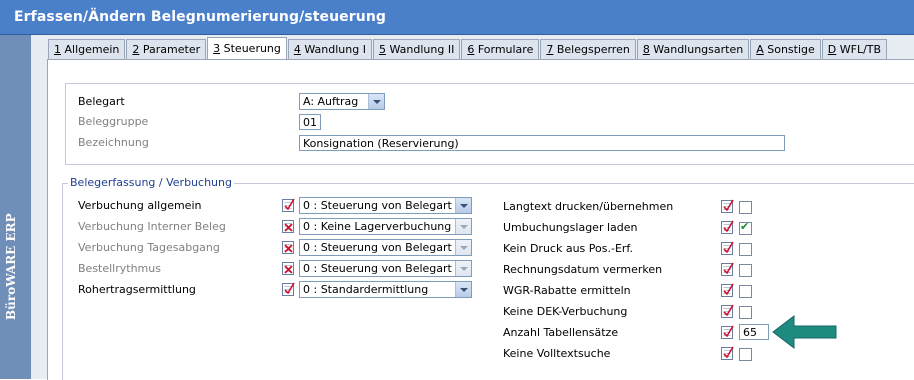 This screenshot has height=380, width=914. What do you see at coordinates (297, 49) in the screenshot?
I see `tab-shortcut-key: 4` at bounding box center [297, 49].